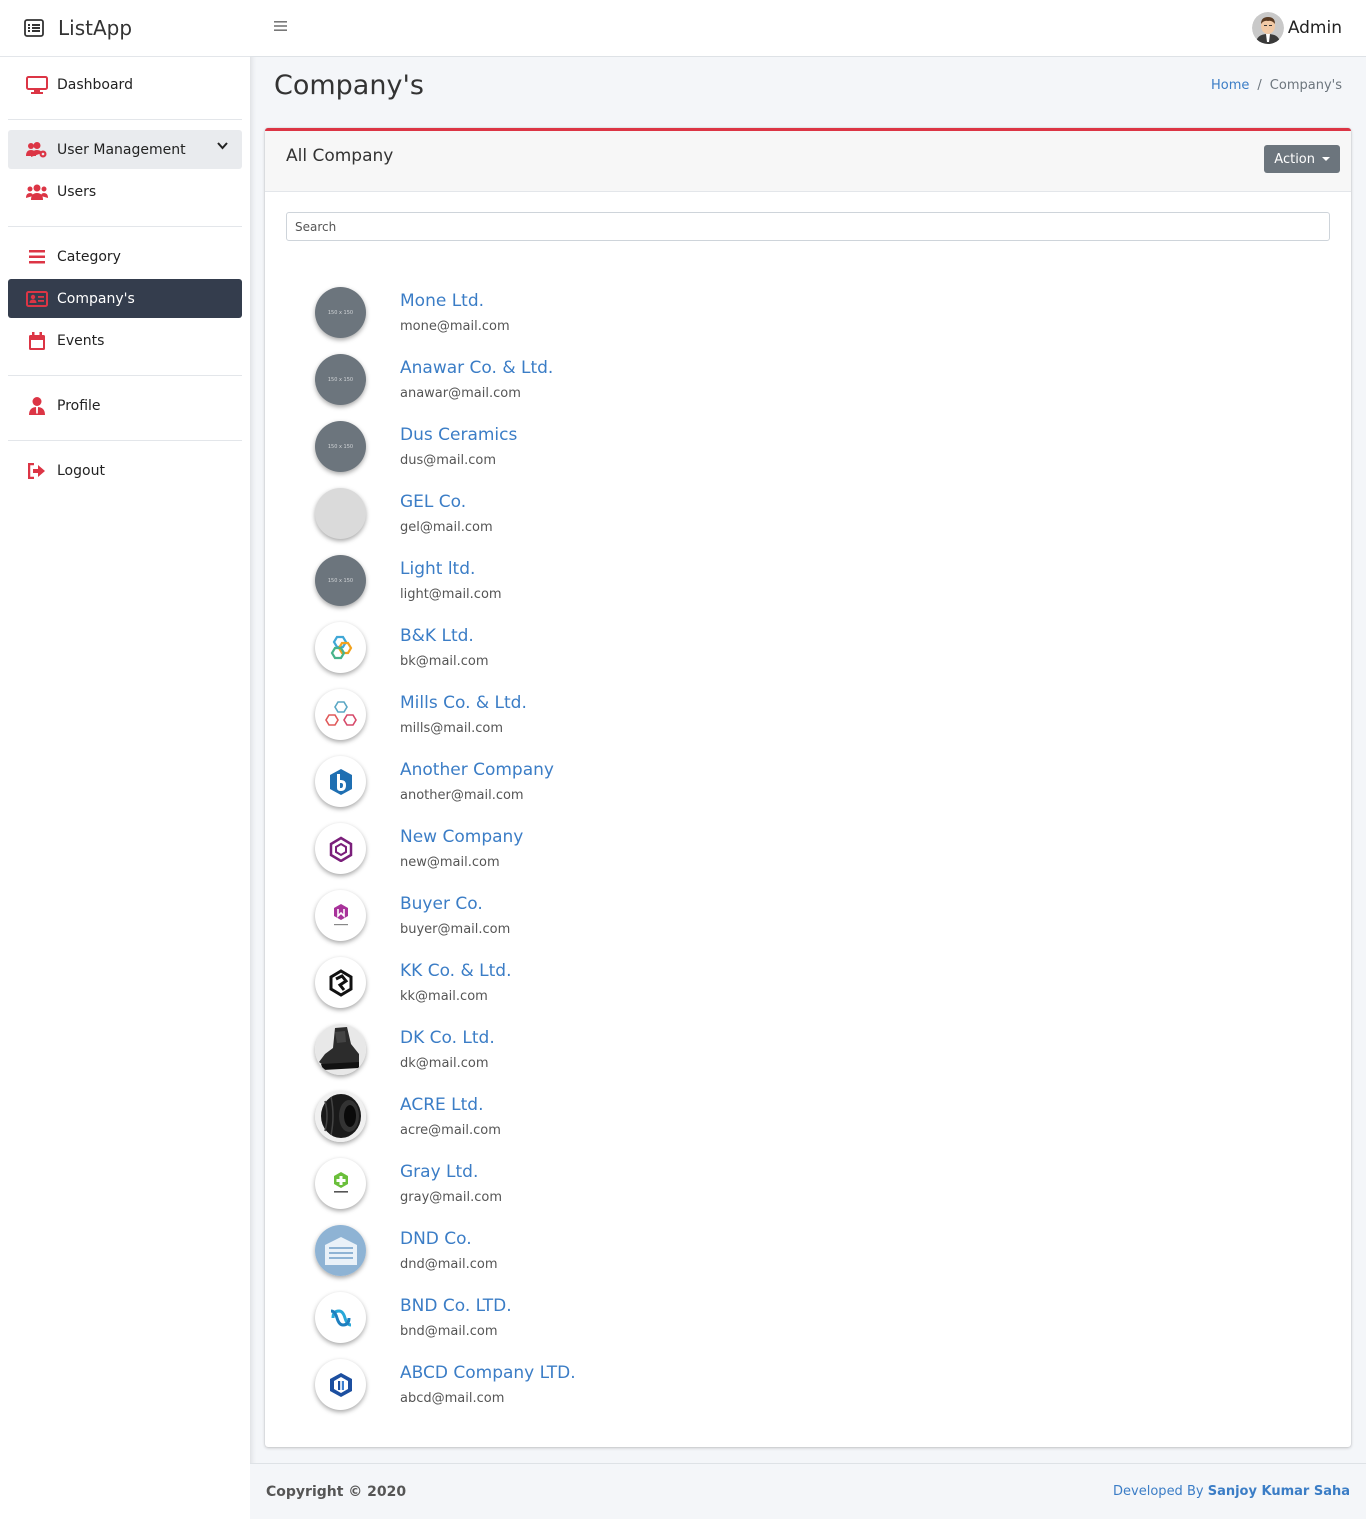 The height and width of the screenshot is (1519, 1366). I want to click on company-name-link: ABCD Company LTD., so click(488, 1373).